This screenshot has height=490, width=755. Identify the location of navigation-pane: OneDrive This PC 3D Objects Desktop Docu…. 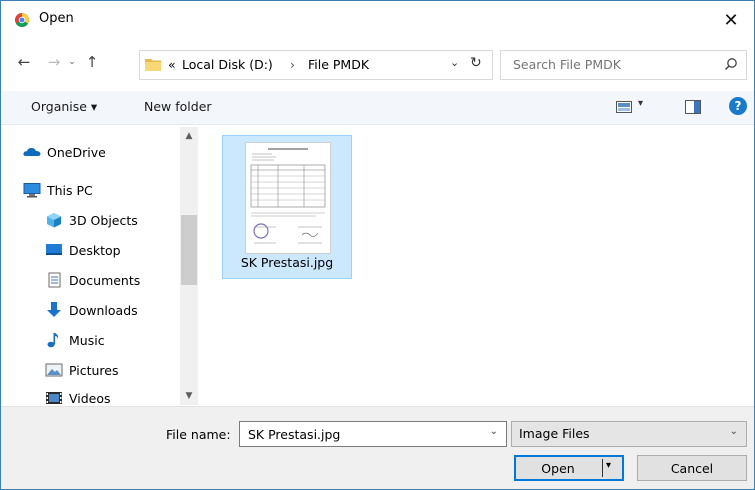
(100, 265).